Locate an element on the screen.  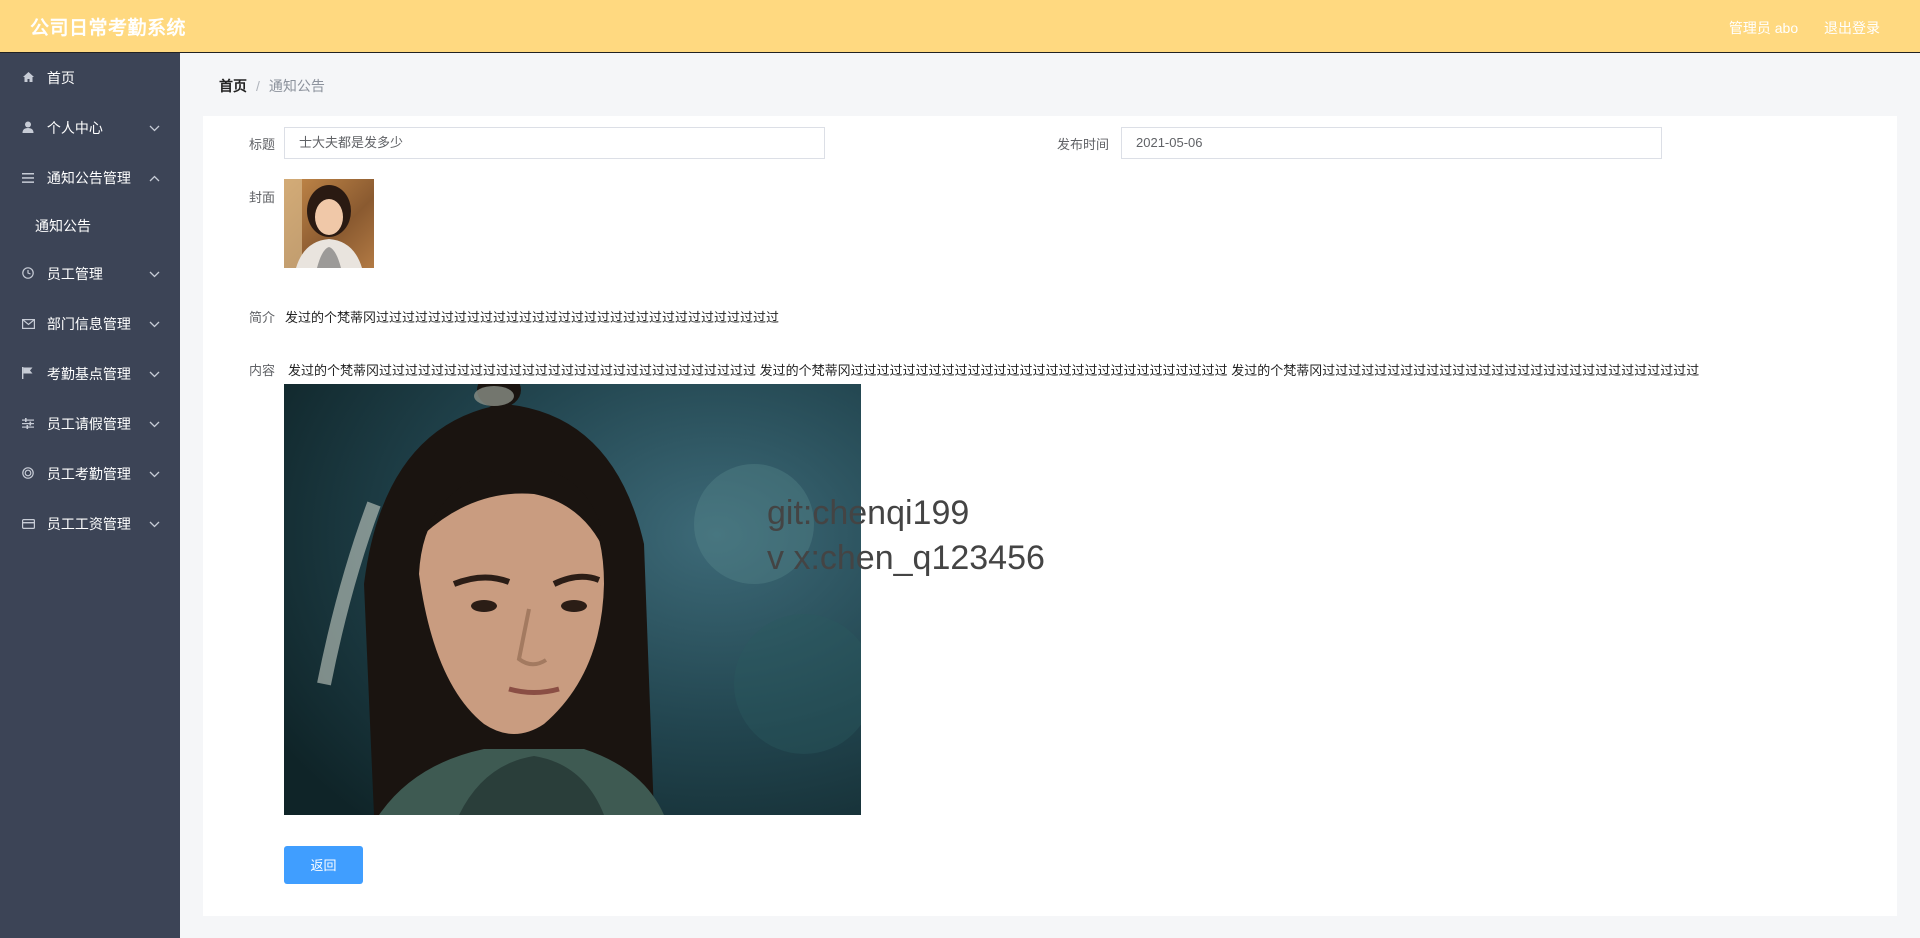
sidebar-item-label: 首页 is located at coordinates (60, 78).